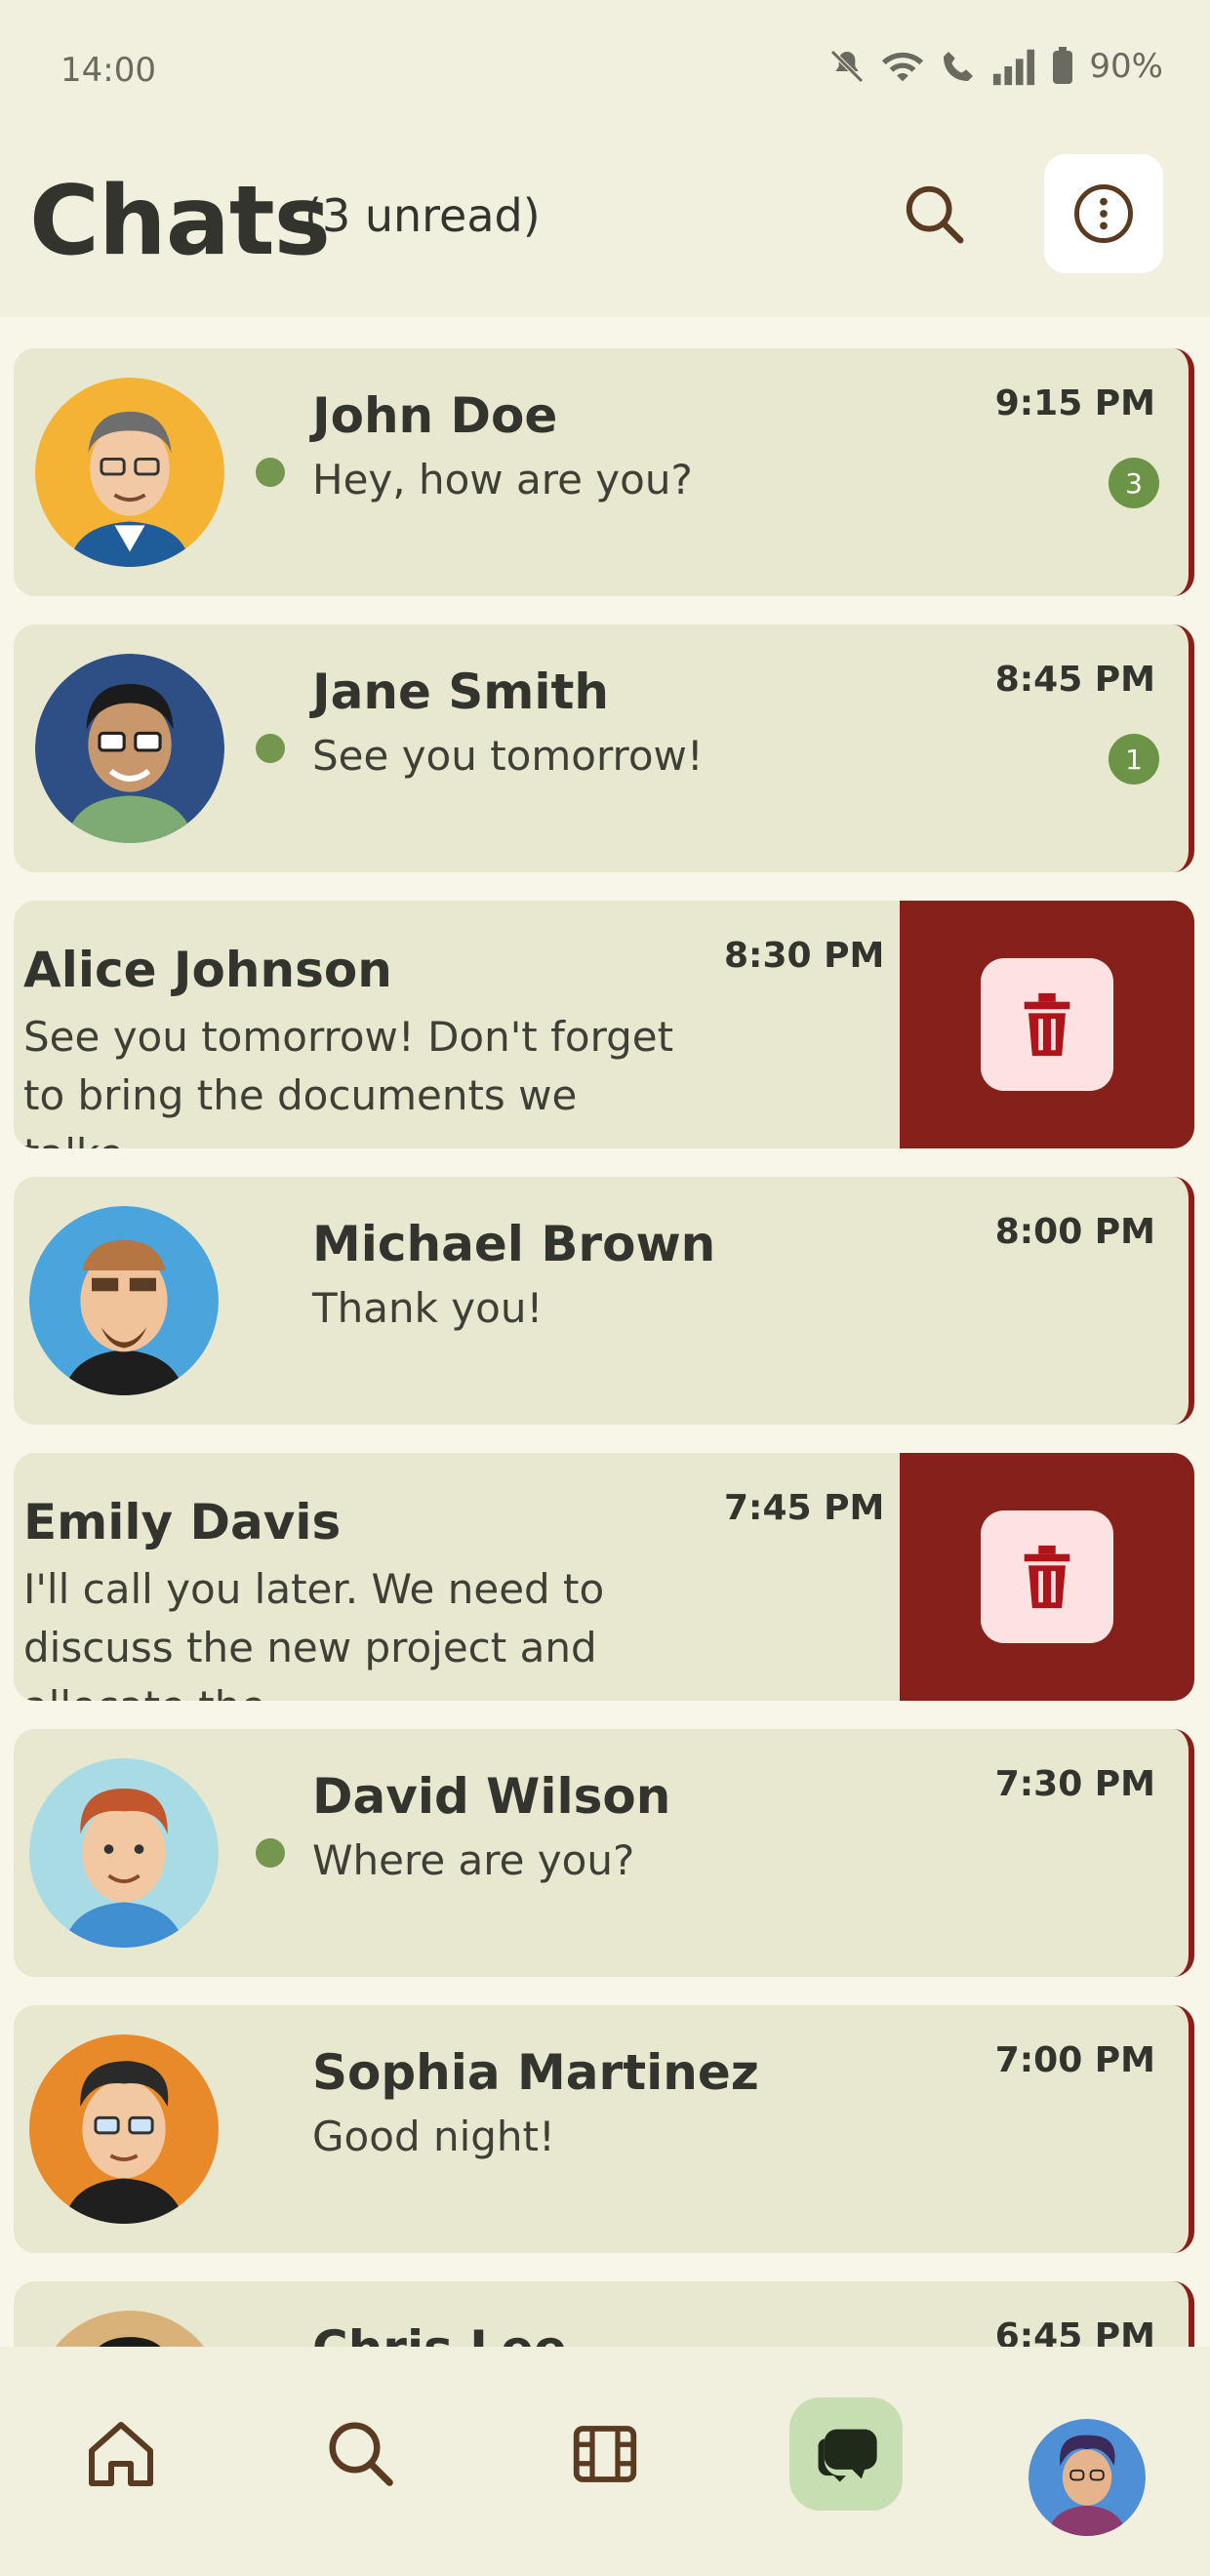 This screenshot has width=1210, height=2576. Describe the element at coordinates (605, 231) in the screenshot. I see `app-bar: Chats (3 unread)` at that location.